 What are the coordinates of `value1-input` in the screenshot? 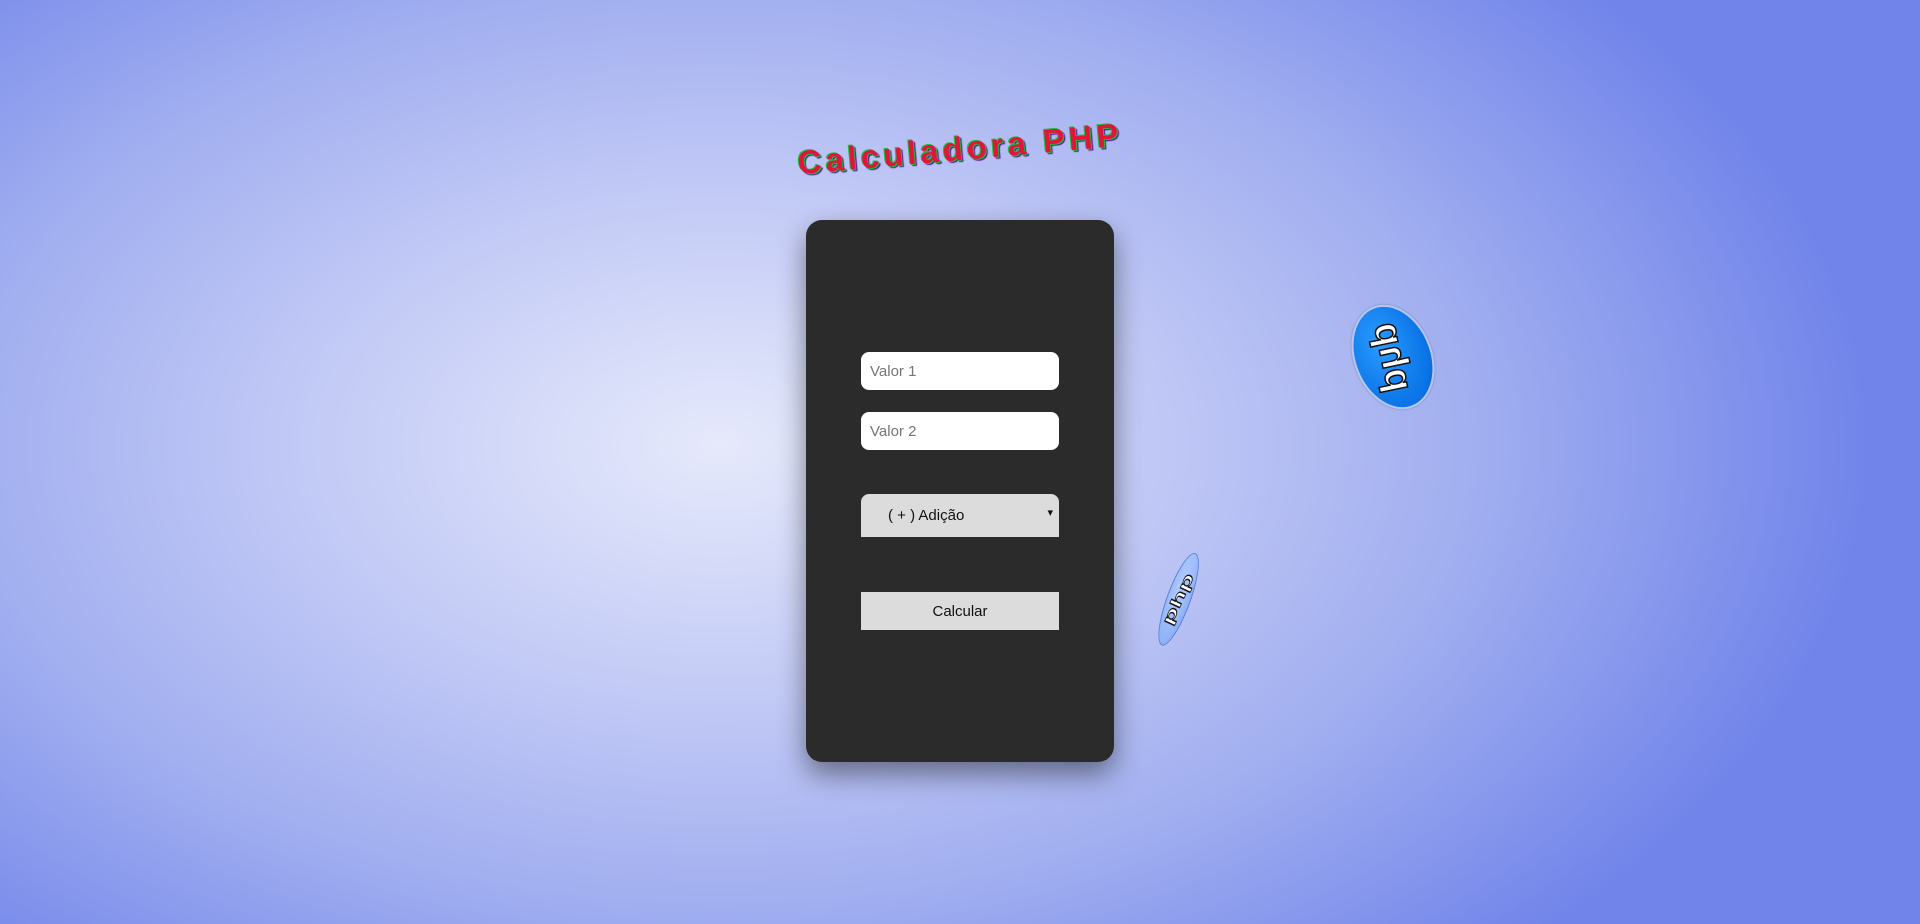 It's located at (960, 371).